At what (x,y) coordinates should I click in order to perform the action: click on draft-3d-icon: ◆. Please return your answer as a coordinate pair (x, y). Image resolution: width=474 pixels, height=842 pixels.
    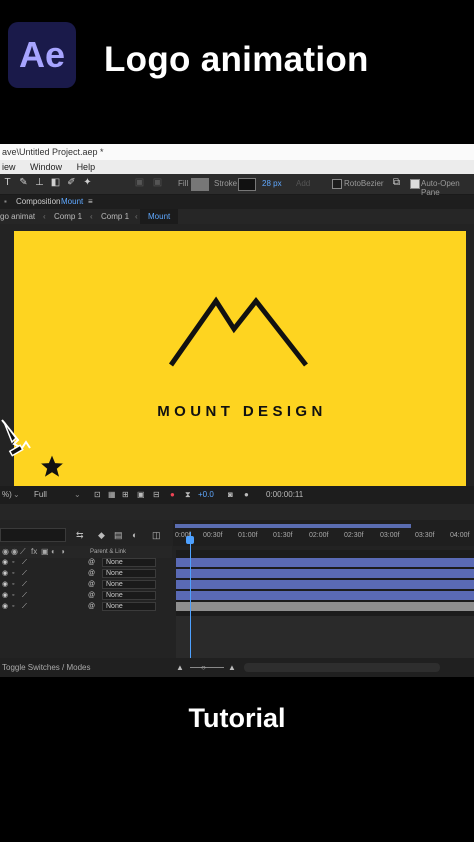
    Looking at the image, I should click on (101, 535).